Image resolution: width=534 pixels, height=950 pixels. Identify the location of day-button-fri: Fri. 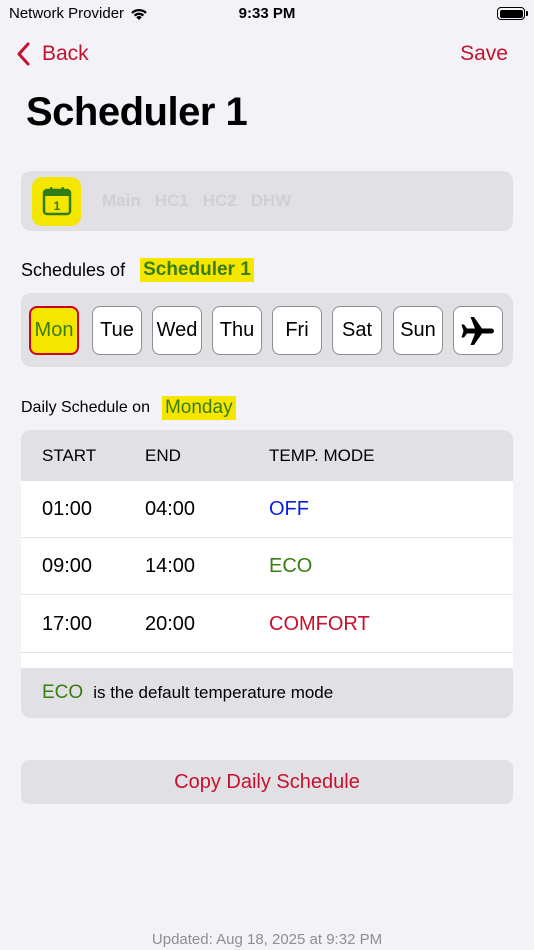
(297, 330).